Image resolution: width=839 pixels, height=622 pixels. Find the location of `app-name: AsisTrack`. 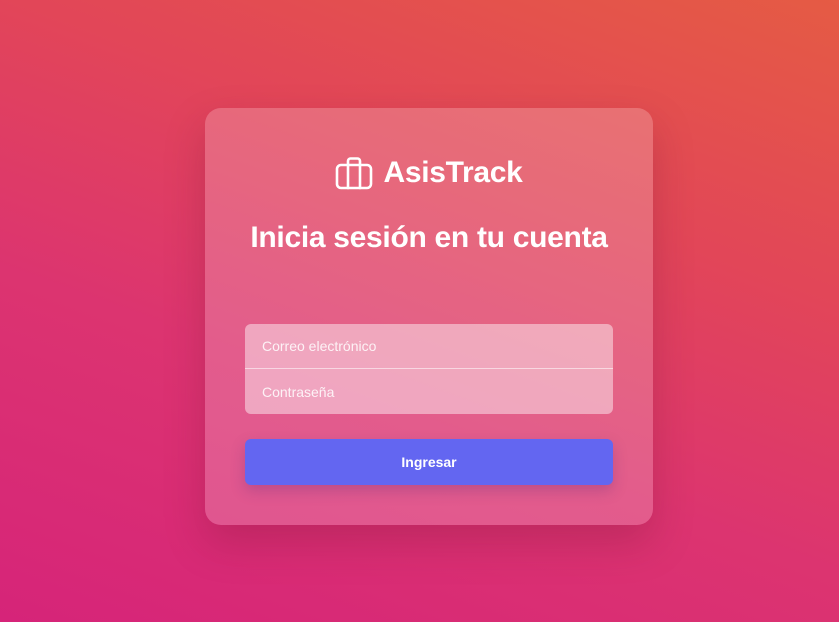

app-name: AsisTrack is located at coordinates (453, 172).